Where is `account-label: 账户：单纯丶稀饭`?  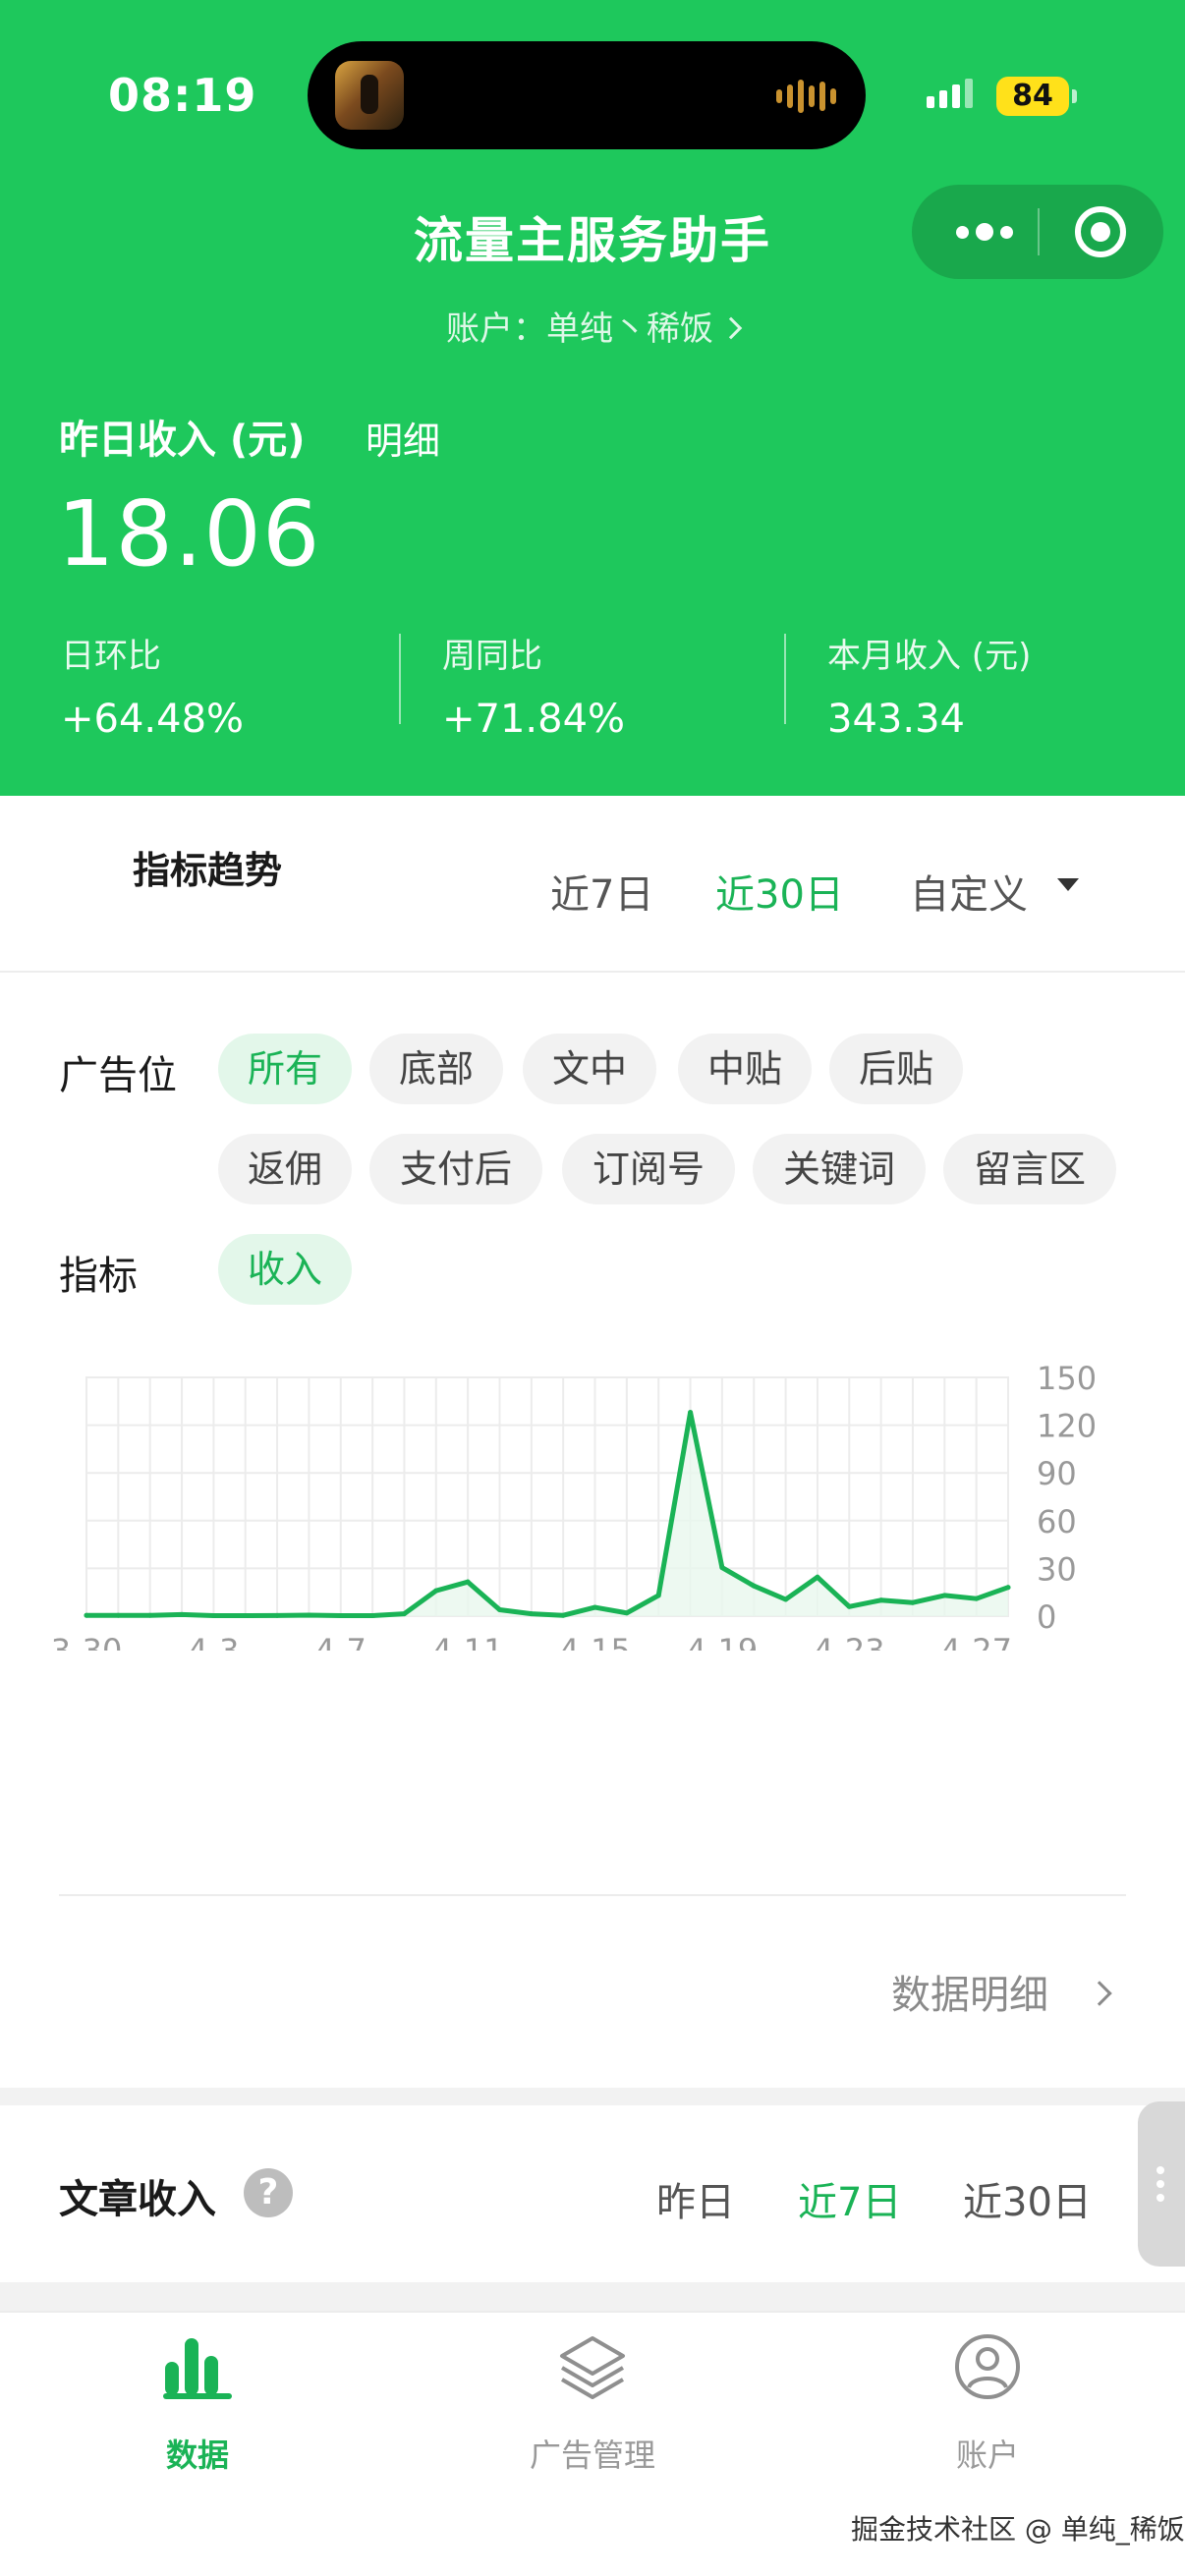
account-label: 账户：单纯丶稀饭 is located at coordinates (579, 329).